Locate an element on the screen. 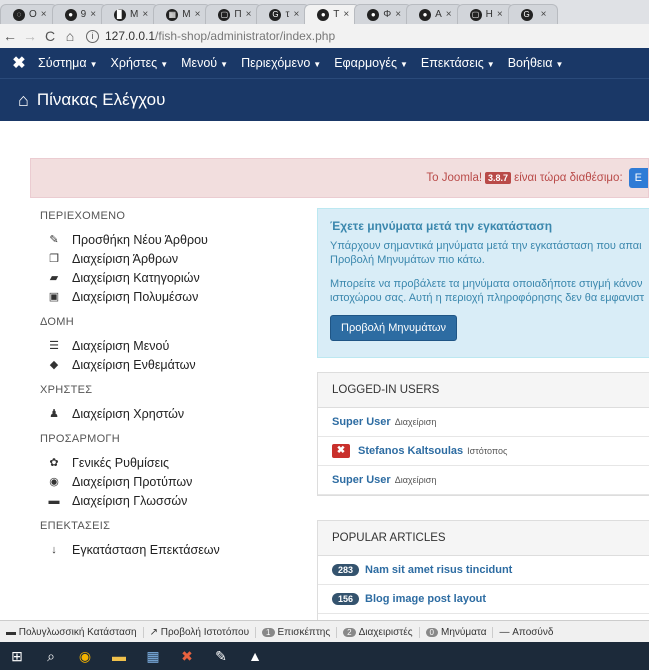 The height and width of the screenshot is (670, 649). copy-icon: ❐ is located at coordinates (54, 259).